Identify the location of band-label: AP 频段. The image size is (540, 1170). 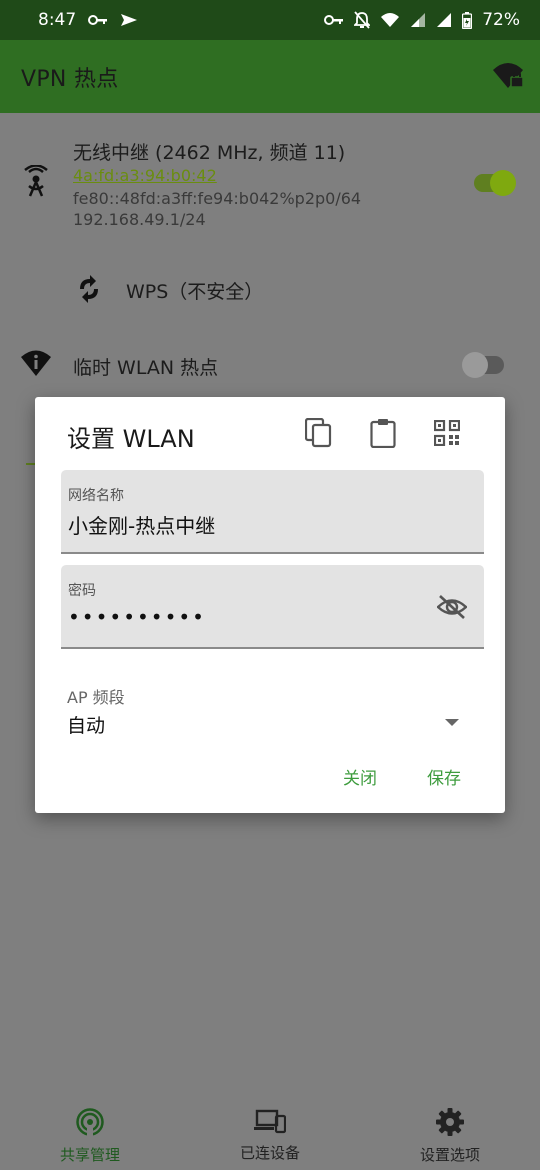
(96, 697).